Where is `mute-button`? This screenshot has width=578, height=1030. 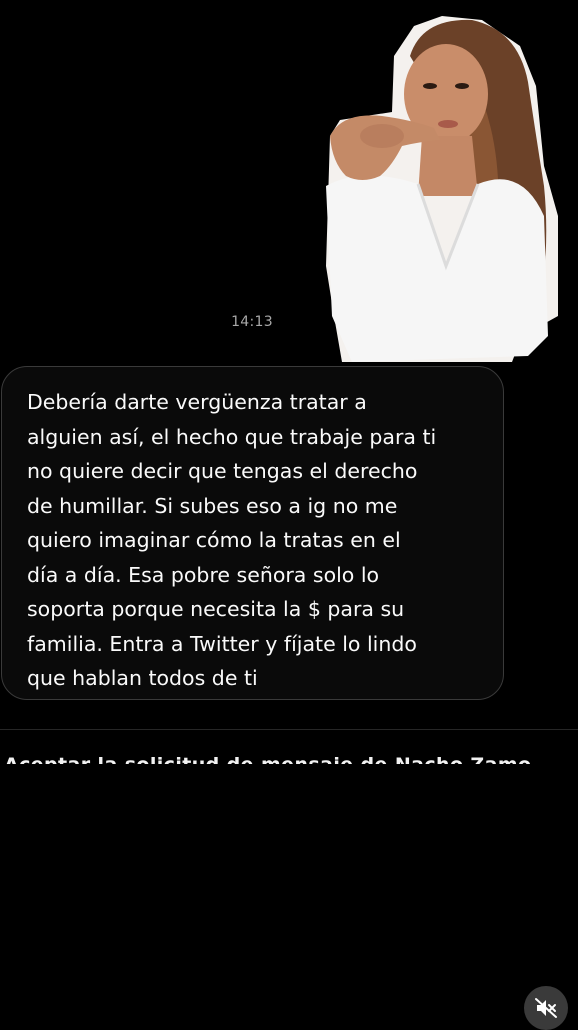 mute-button is located at coordinates (546, 1008).